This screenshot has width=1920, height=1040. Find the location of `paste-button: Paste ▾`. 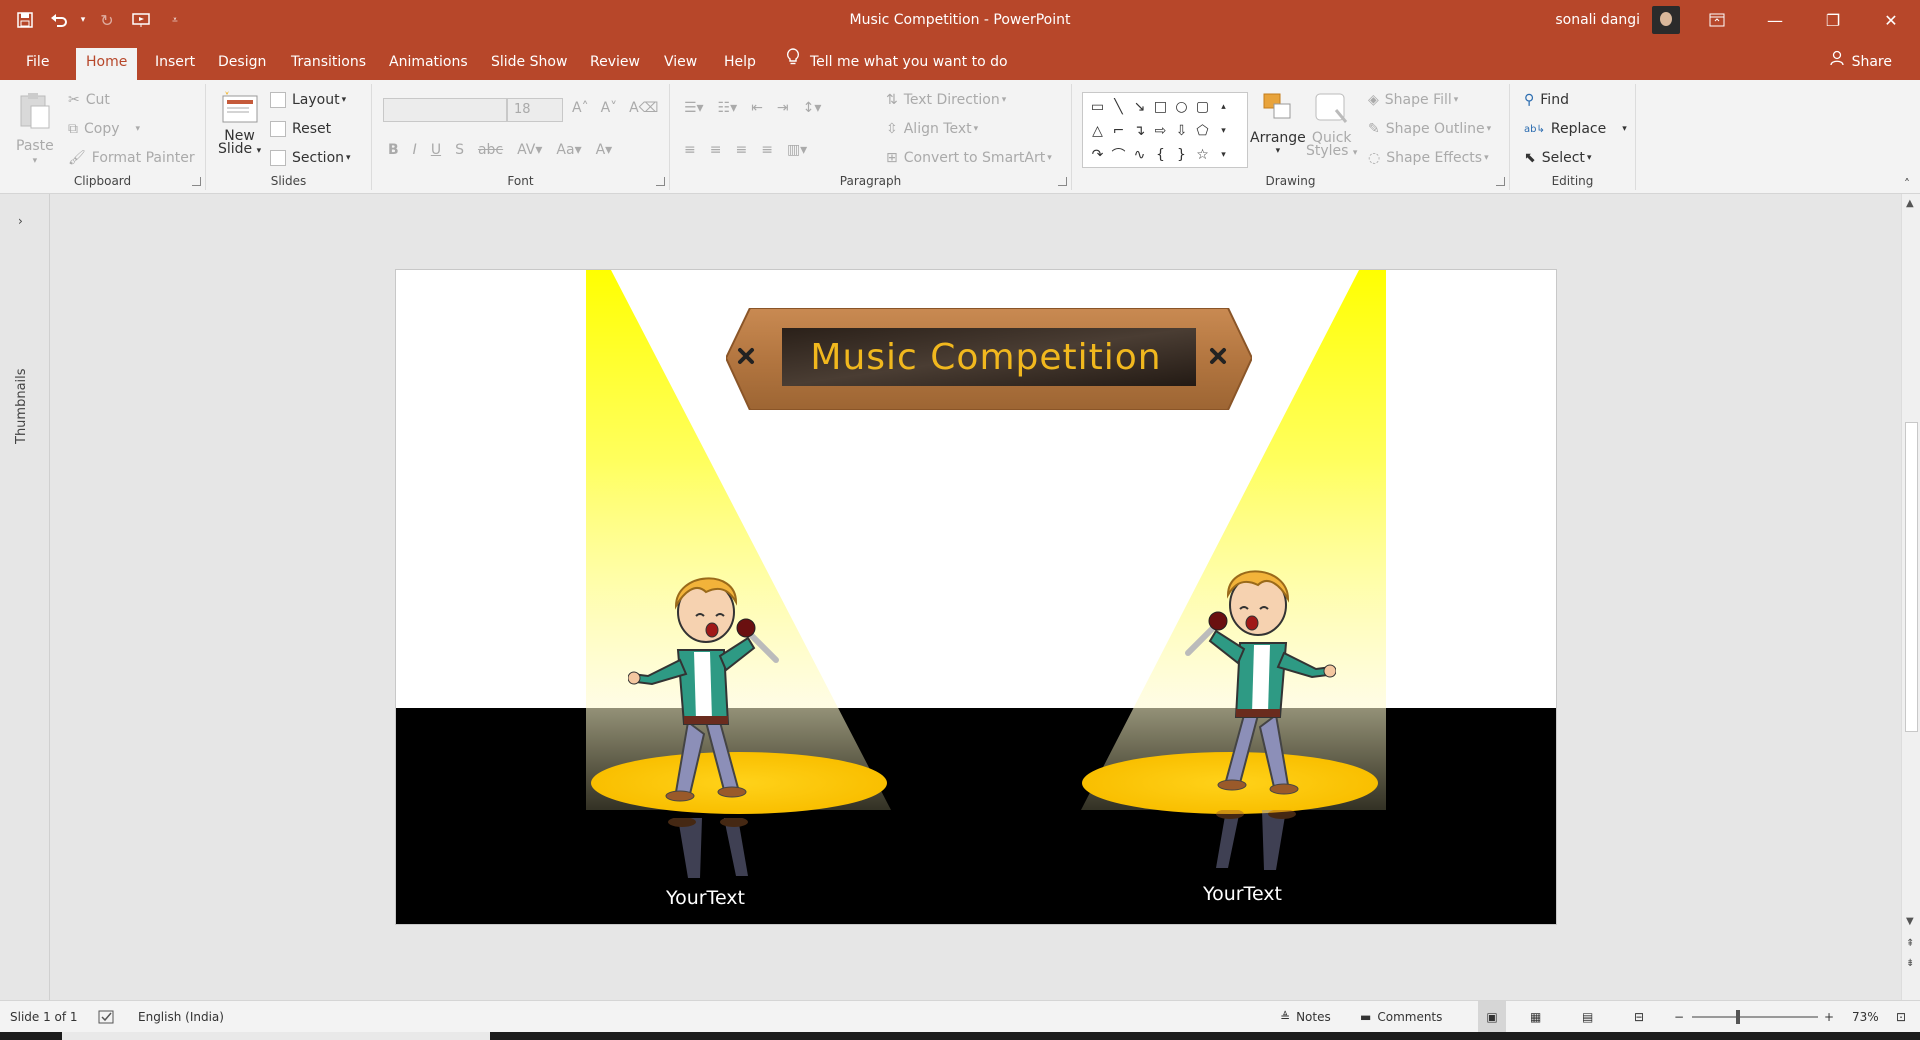

paste-button: Paste ▾ is located at coordinates (35, 129).